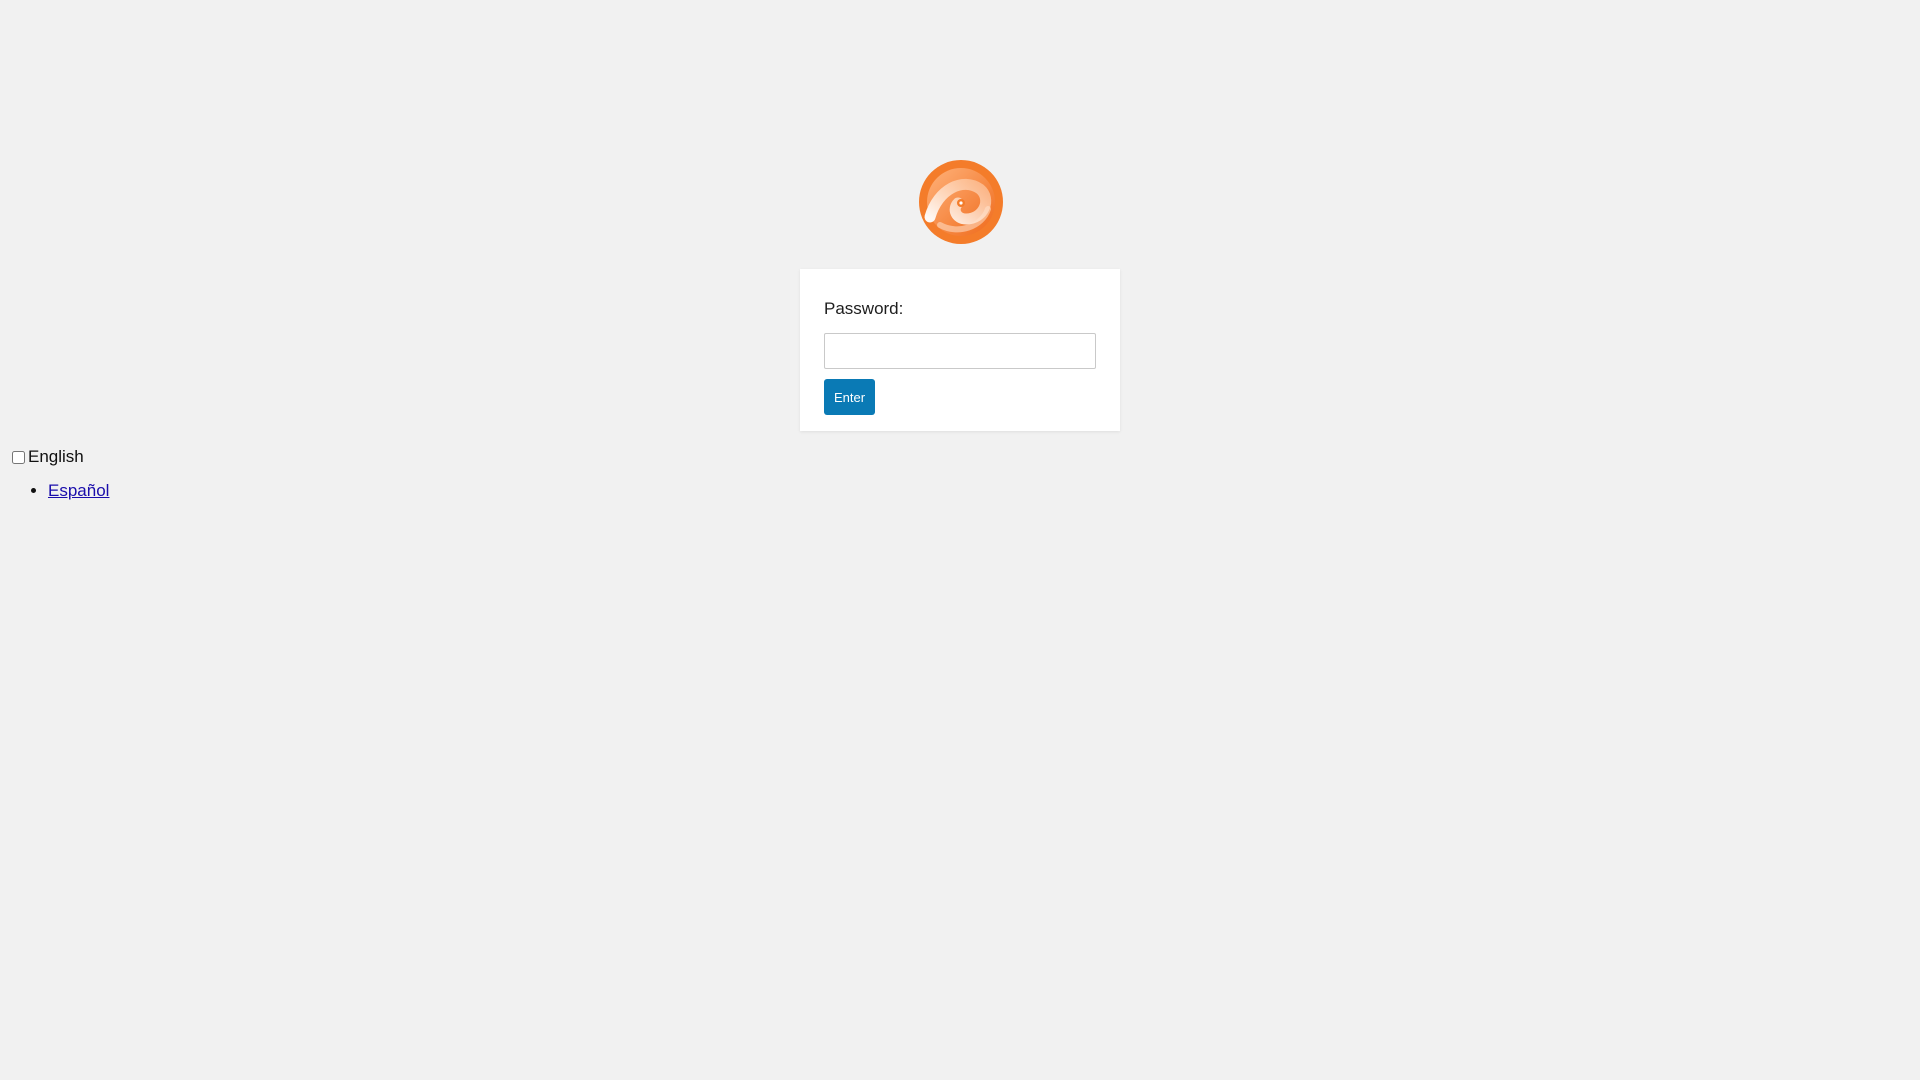  I want to click on current-language: English, so click(60, 457).